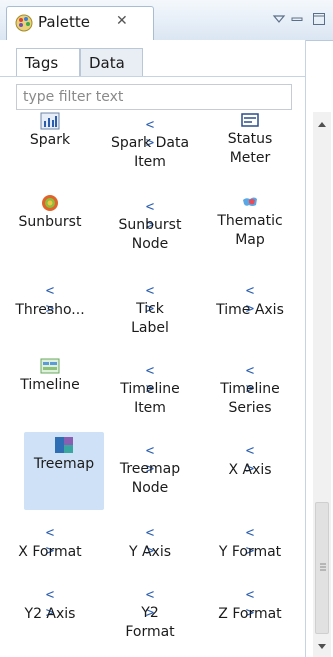 The height and width of the screenshot is (657, 333). What do you see at coordinates (64, 22) in the screenshot?
I see `view-title: Palette` at bounding box center [64, 22].